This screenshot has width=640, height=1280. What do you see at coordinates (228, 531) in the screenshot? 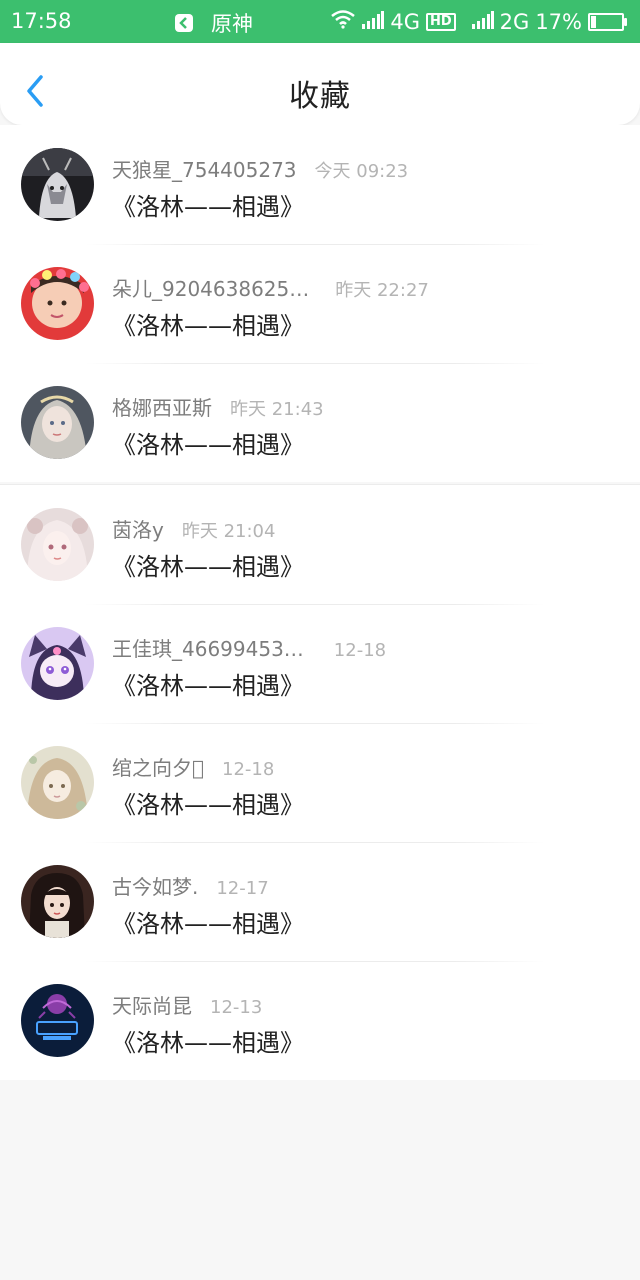
I see `timestamp: 昨天 21:04` at bounding box center [228, 531].